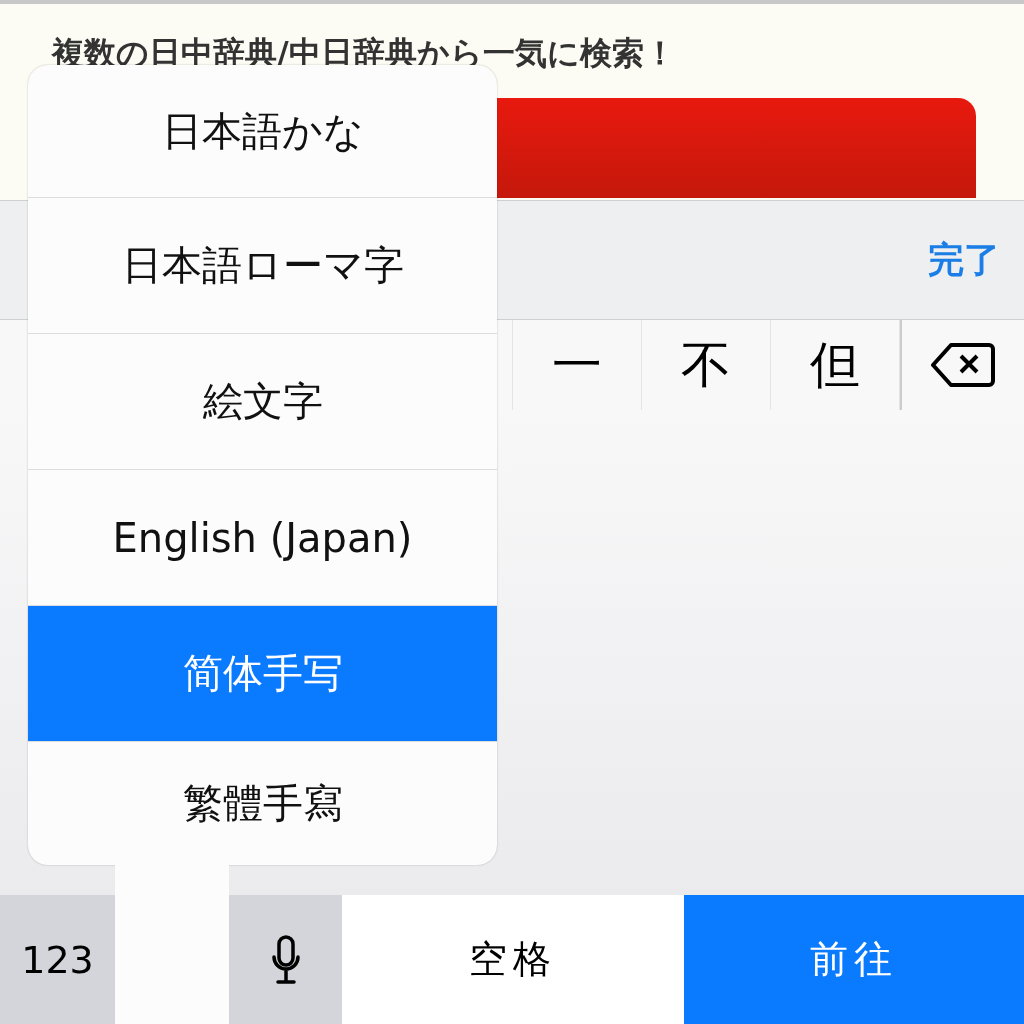 The width and height of the screenshot is (1024, 1024). What do you see at coordinates (262, 265) in the screenshot?
I see `menu-item: 日本語ローマ字` at bounding box center [262, 265].